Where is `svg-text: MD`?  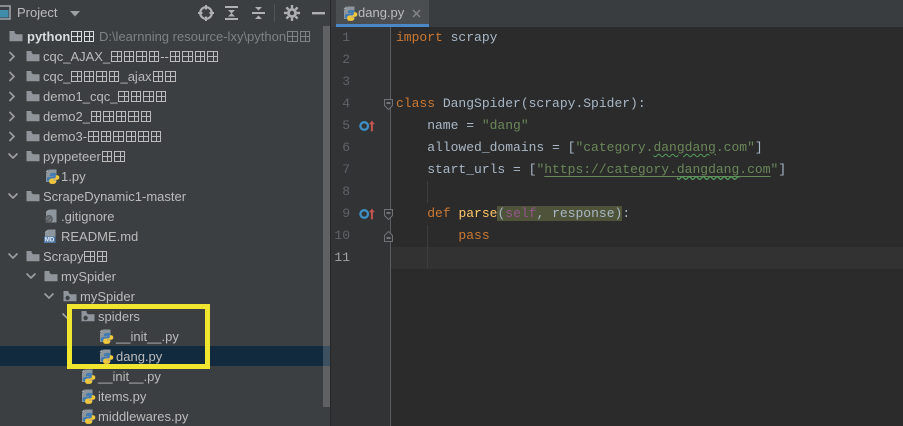
svg-text: MD is located at coordinates (50, 241).